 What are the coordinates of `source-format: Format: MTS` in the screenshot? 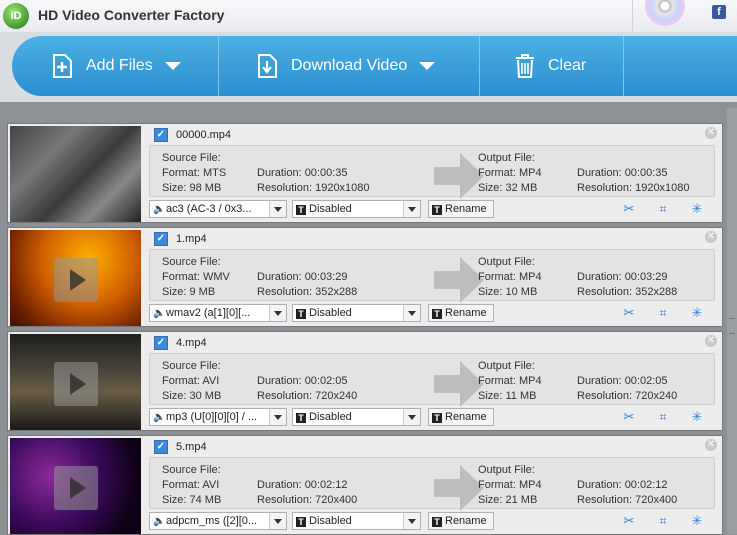 It's located at (194, 173).